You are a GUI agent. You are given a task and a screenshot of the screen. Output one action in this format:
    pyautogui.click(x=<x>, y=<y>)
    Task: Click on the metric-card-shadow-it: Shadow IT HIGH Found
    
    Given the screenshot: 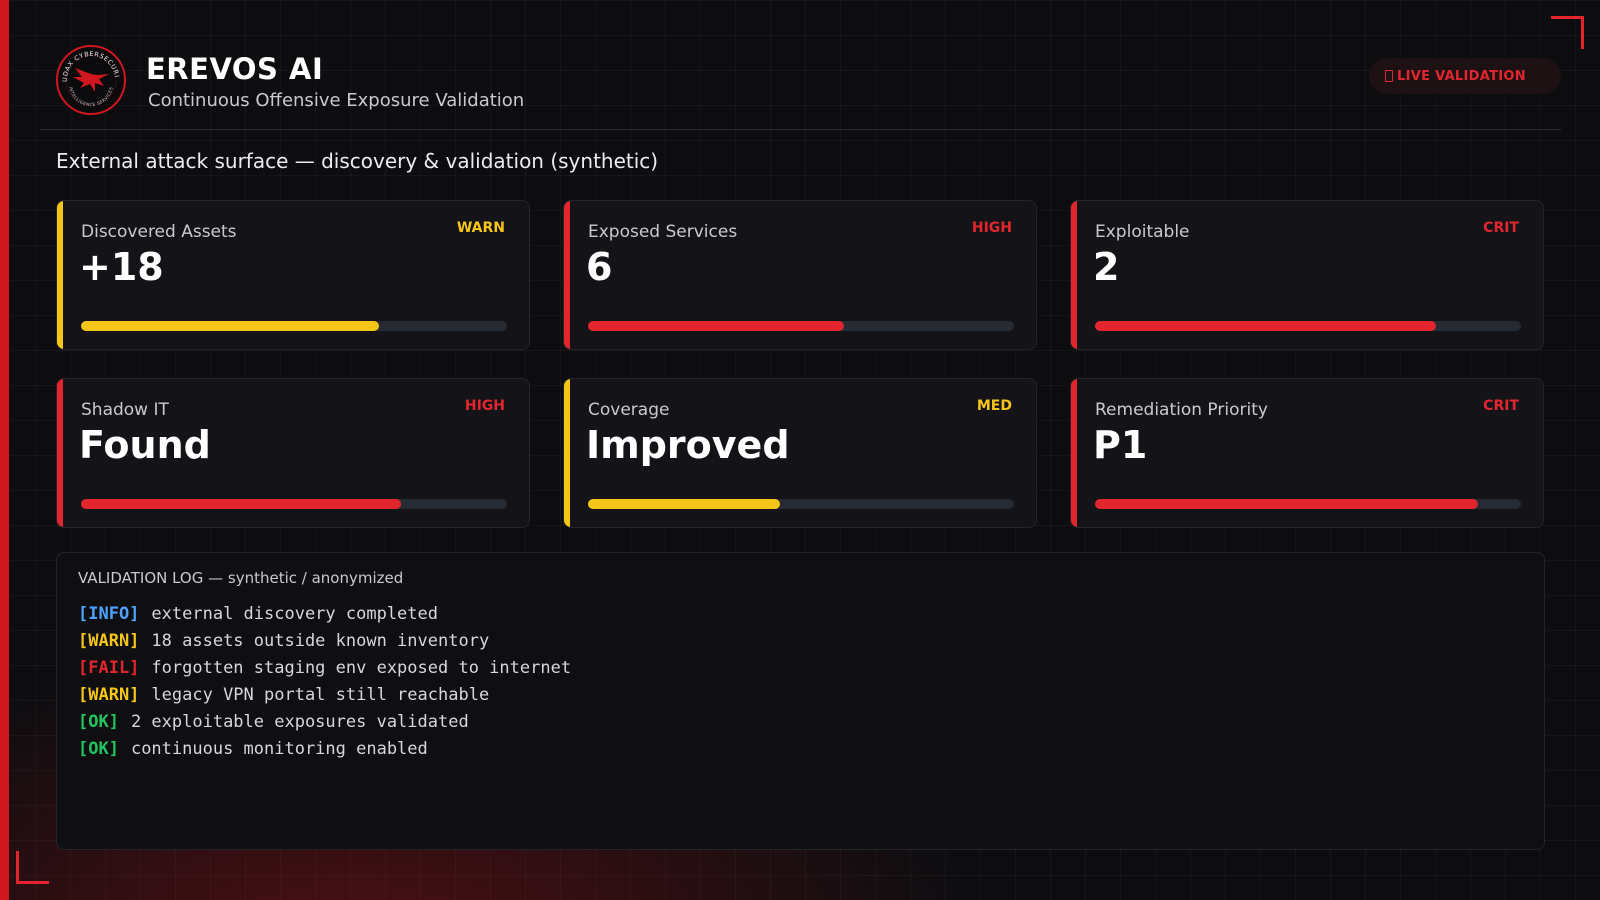 What is the action you would take?
    pyautogui.click(x=293, y=453)
    